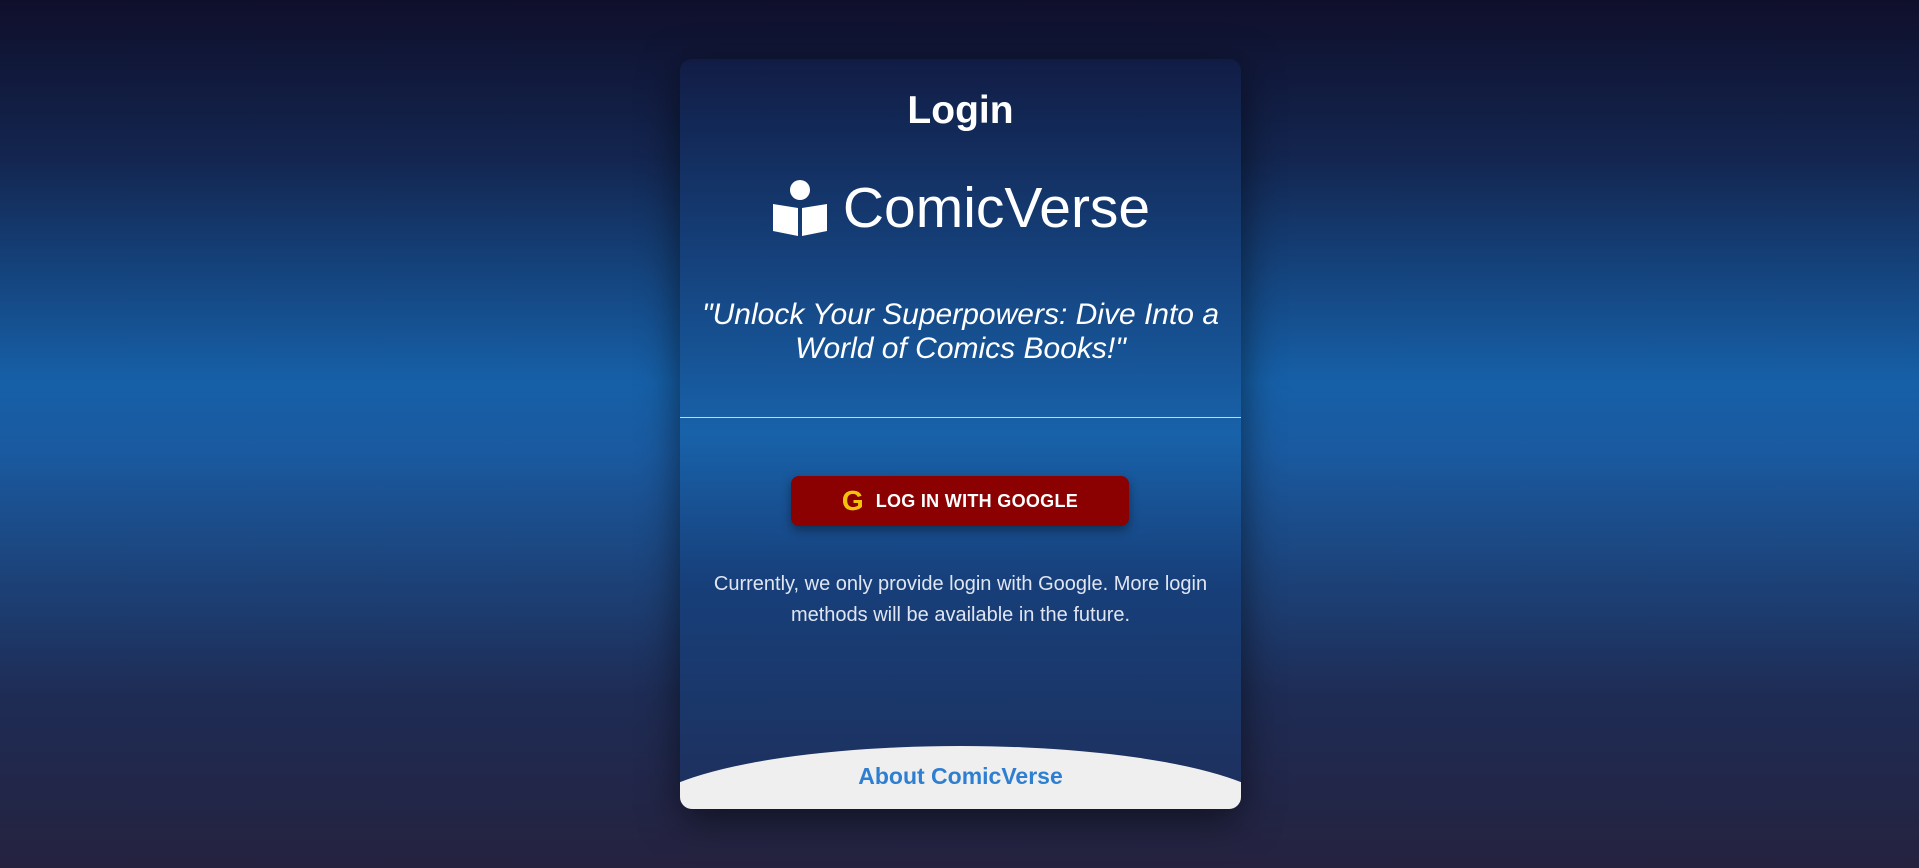 Image resolution: width=1919 pixels, height=868 pixels. Describe the element at coordinates (996, 208) in the screenshot. I see `brand-name: ComicVerse` at that location.